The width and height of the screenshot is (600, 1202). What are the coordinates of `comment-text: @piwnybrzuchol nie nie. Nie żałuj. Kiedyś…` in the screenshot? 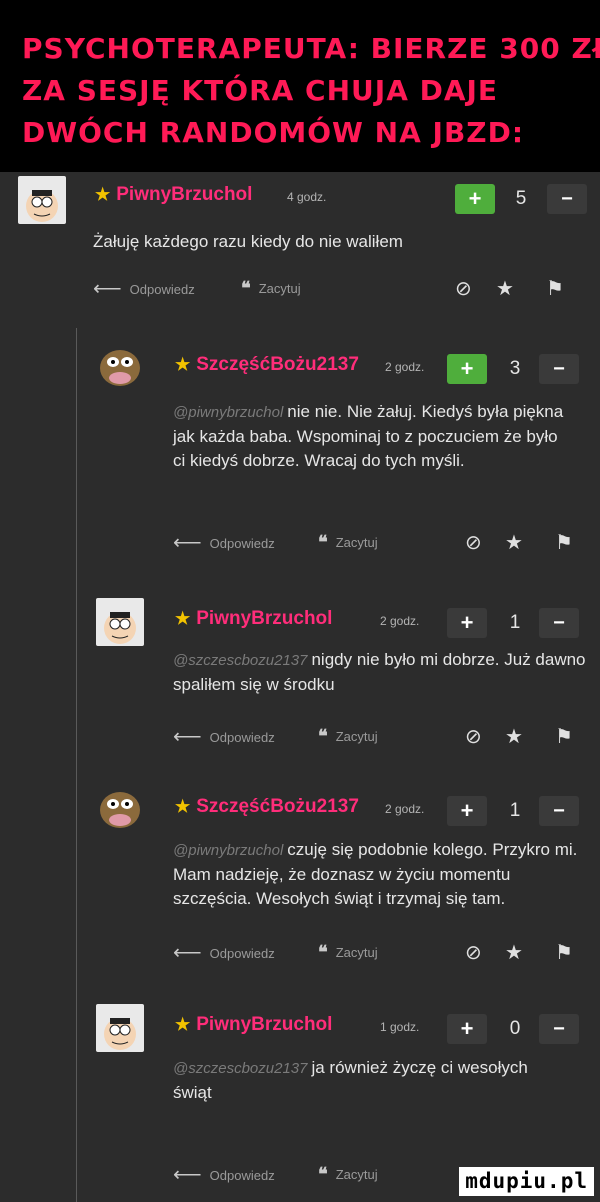 It's located at (373, 436).